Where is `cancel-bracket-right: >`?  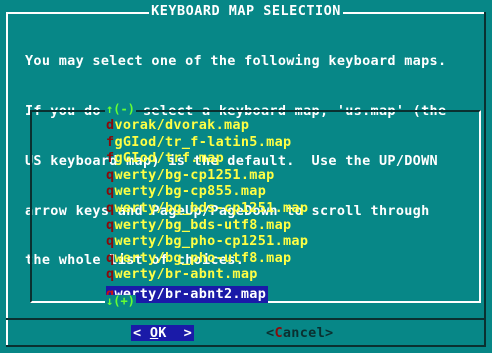 cancel-bracket-right: > is located at coordinates (329, 333).